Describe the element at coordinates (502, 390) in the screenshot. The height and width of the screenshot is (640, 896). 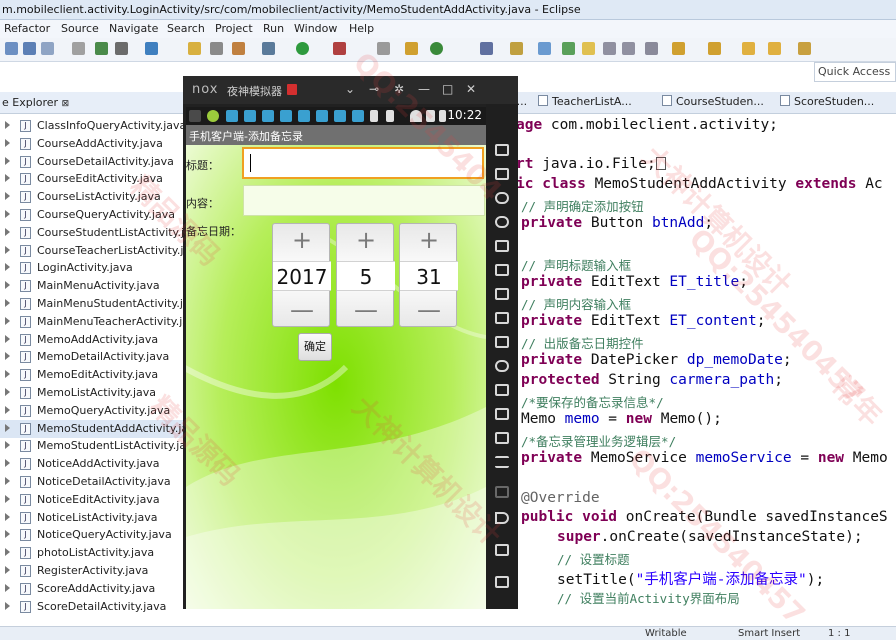
I see `multi-instance-icon` at that location.